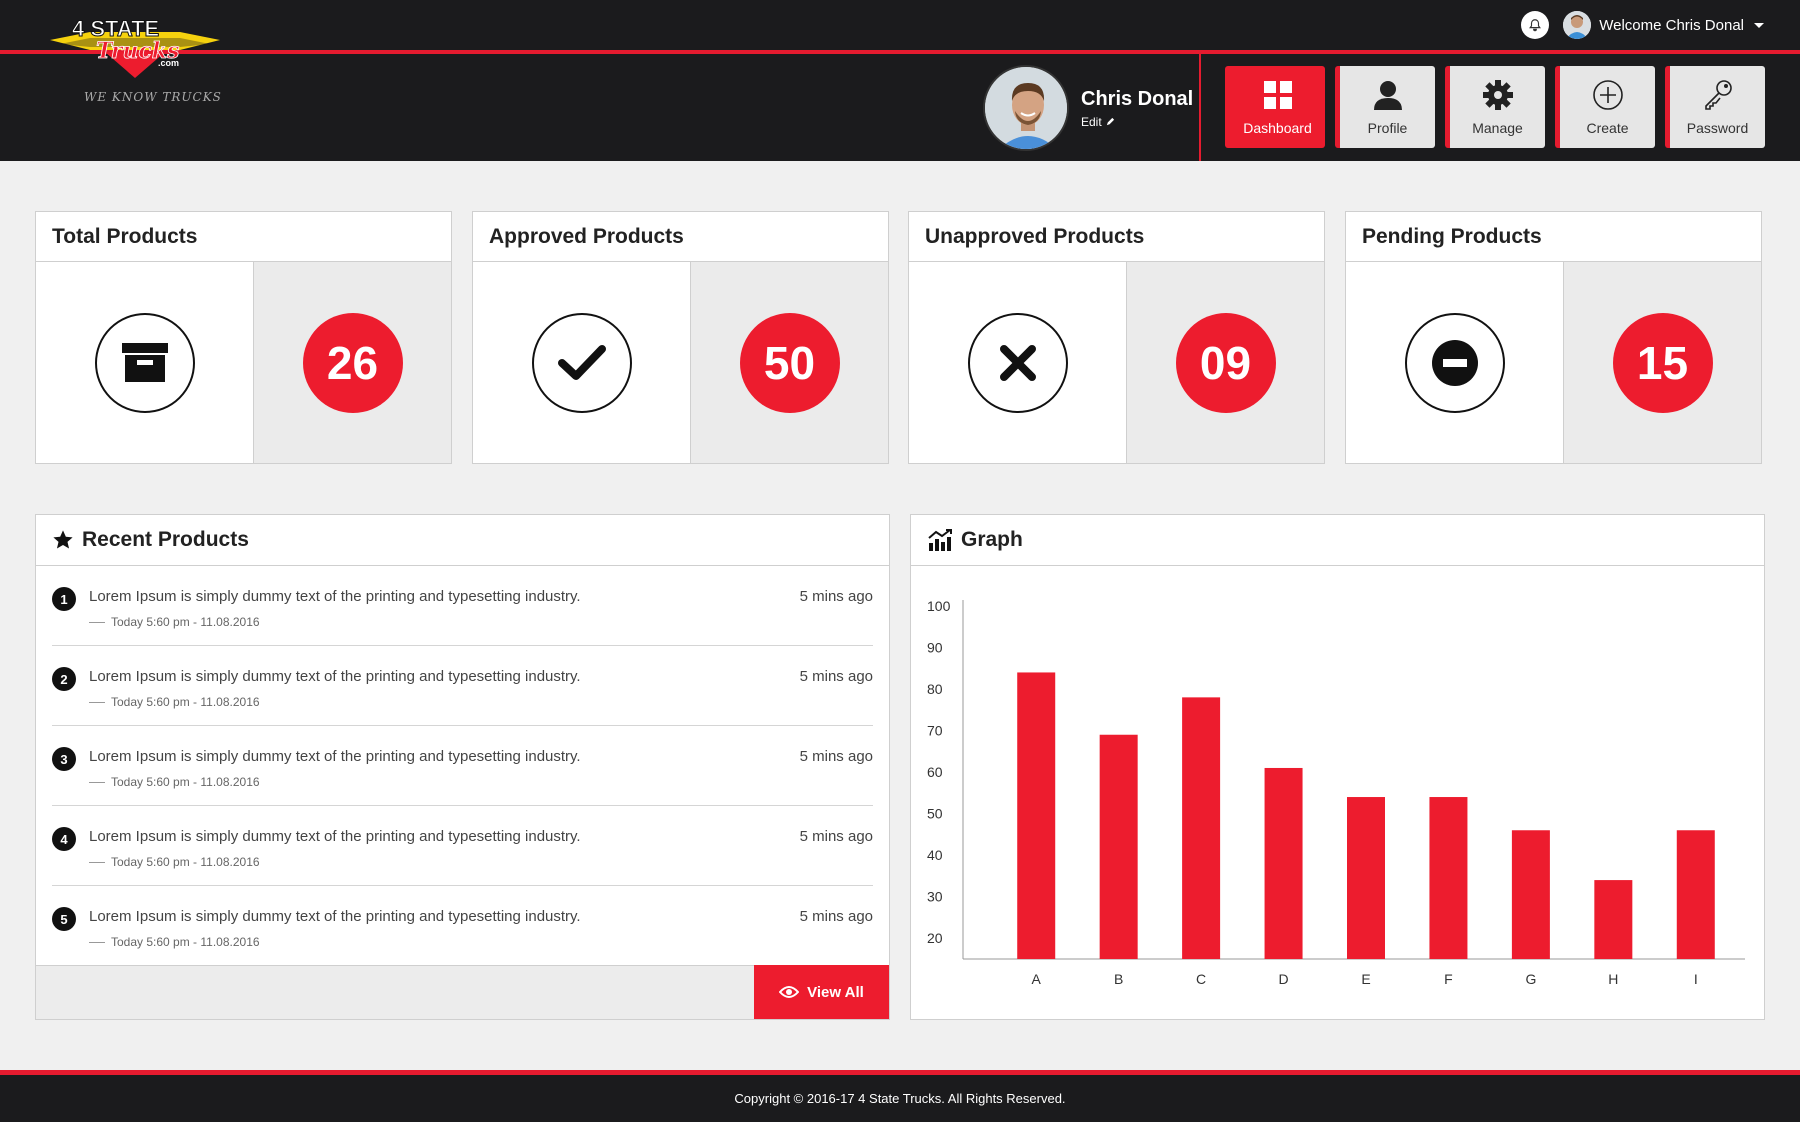 The height and width of the screenshot is (1122, 1800). What do you see at coordinates (153, 97) in the screenshot?
I see `logo-tagline: WE KNOW TRUCKS` at bounding box center [153, 97].